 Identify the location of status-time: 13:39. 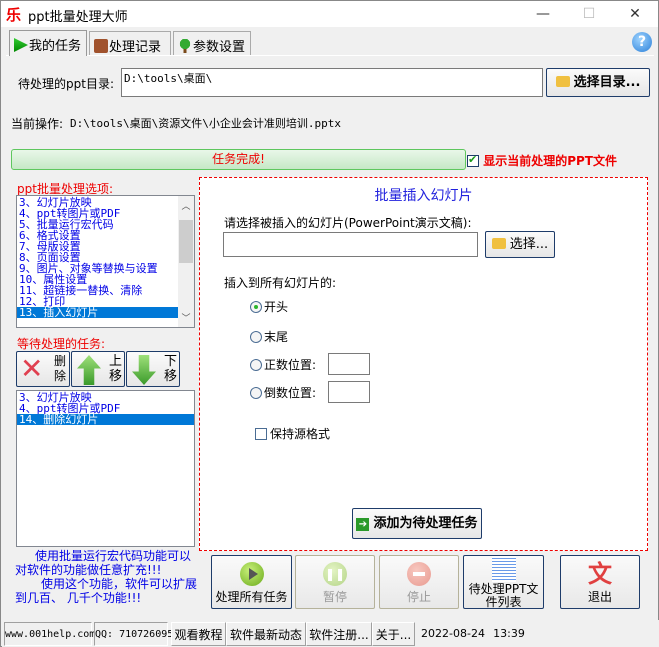
(509, 633).